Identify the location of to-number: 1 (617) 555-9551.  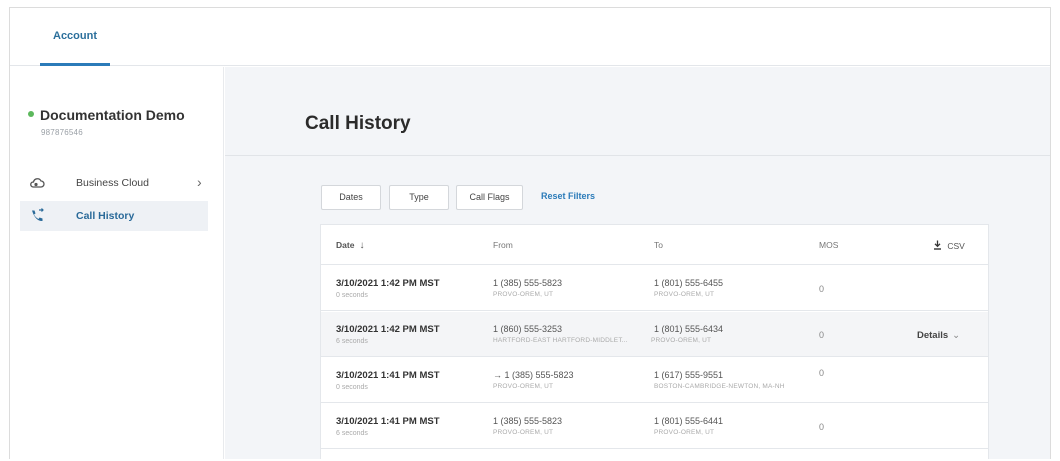
(689, 375).